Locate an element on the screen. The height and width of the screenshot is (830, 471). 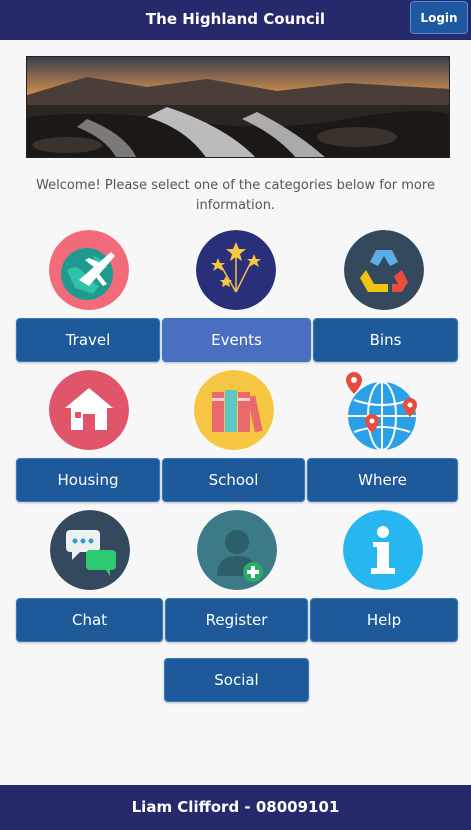
info-icon is located at coordinates (383, 550).